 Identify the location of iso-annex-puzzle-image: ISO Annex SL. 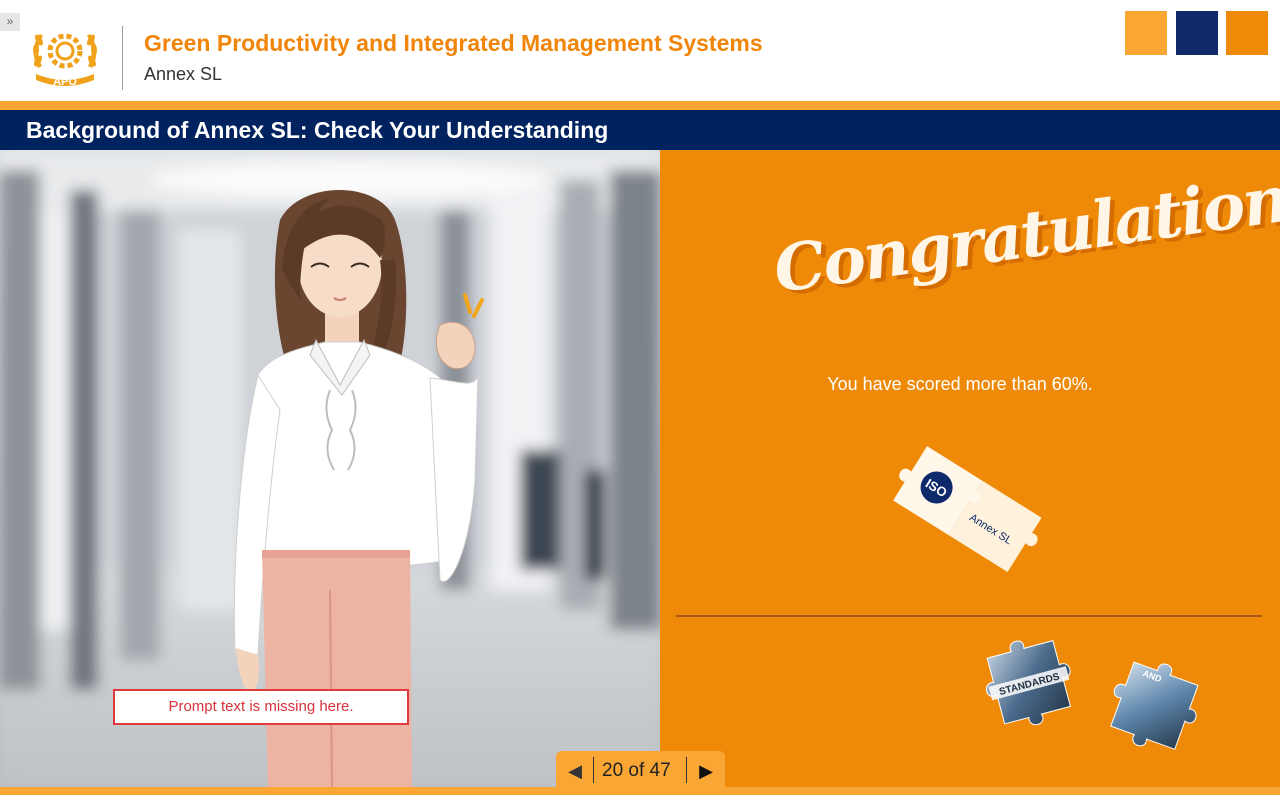
(967, 509).